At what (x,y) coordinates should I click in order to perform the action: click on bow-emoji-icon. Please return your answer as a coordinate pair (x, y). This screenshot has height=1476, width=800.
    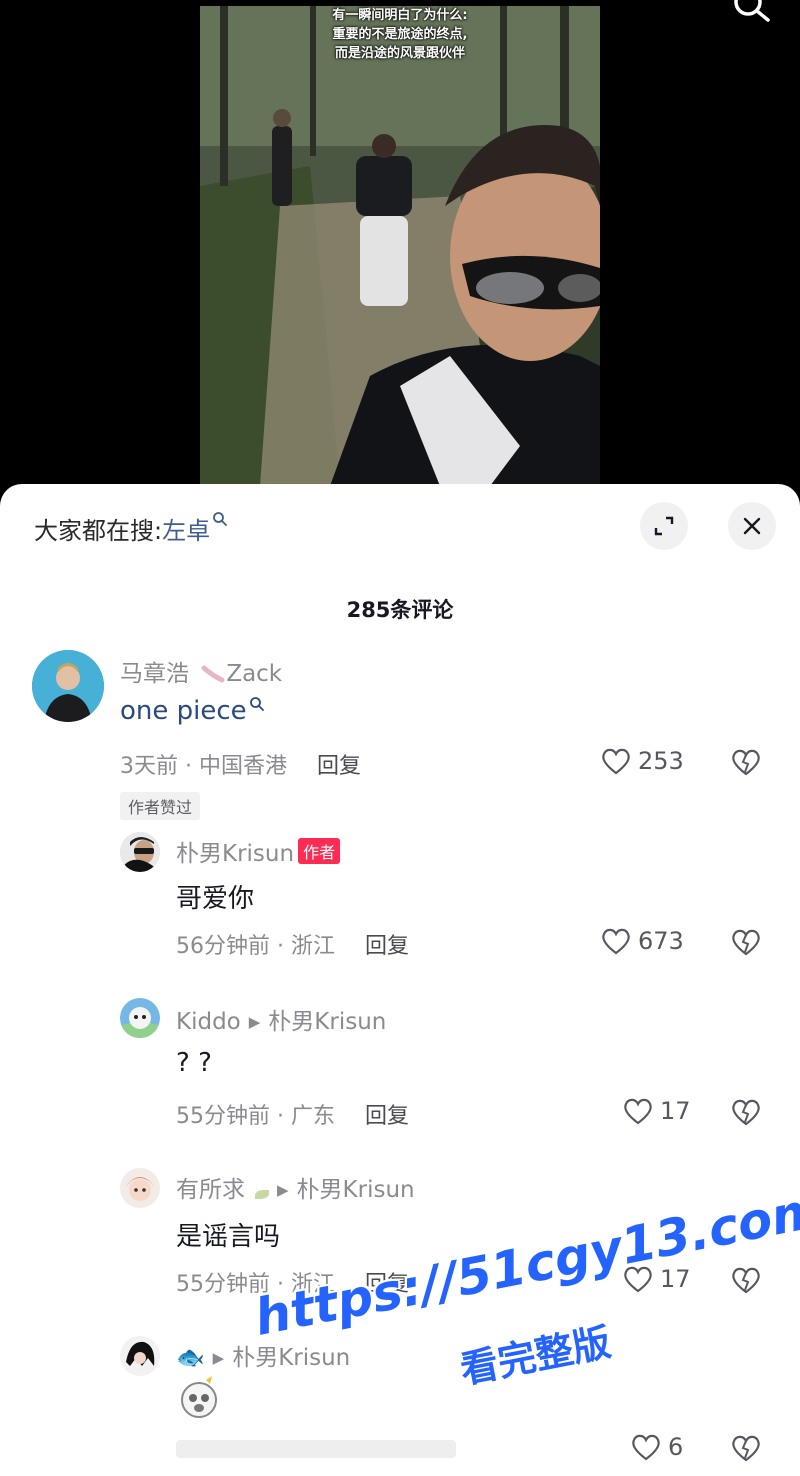
    Looking at the image, I should click on (213, 674).